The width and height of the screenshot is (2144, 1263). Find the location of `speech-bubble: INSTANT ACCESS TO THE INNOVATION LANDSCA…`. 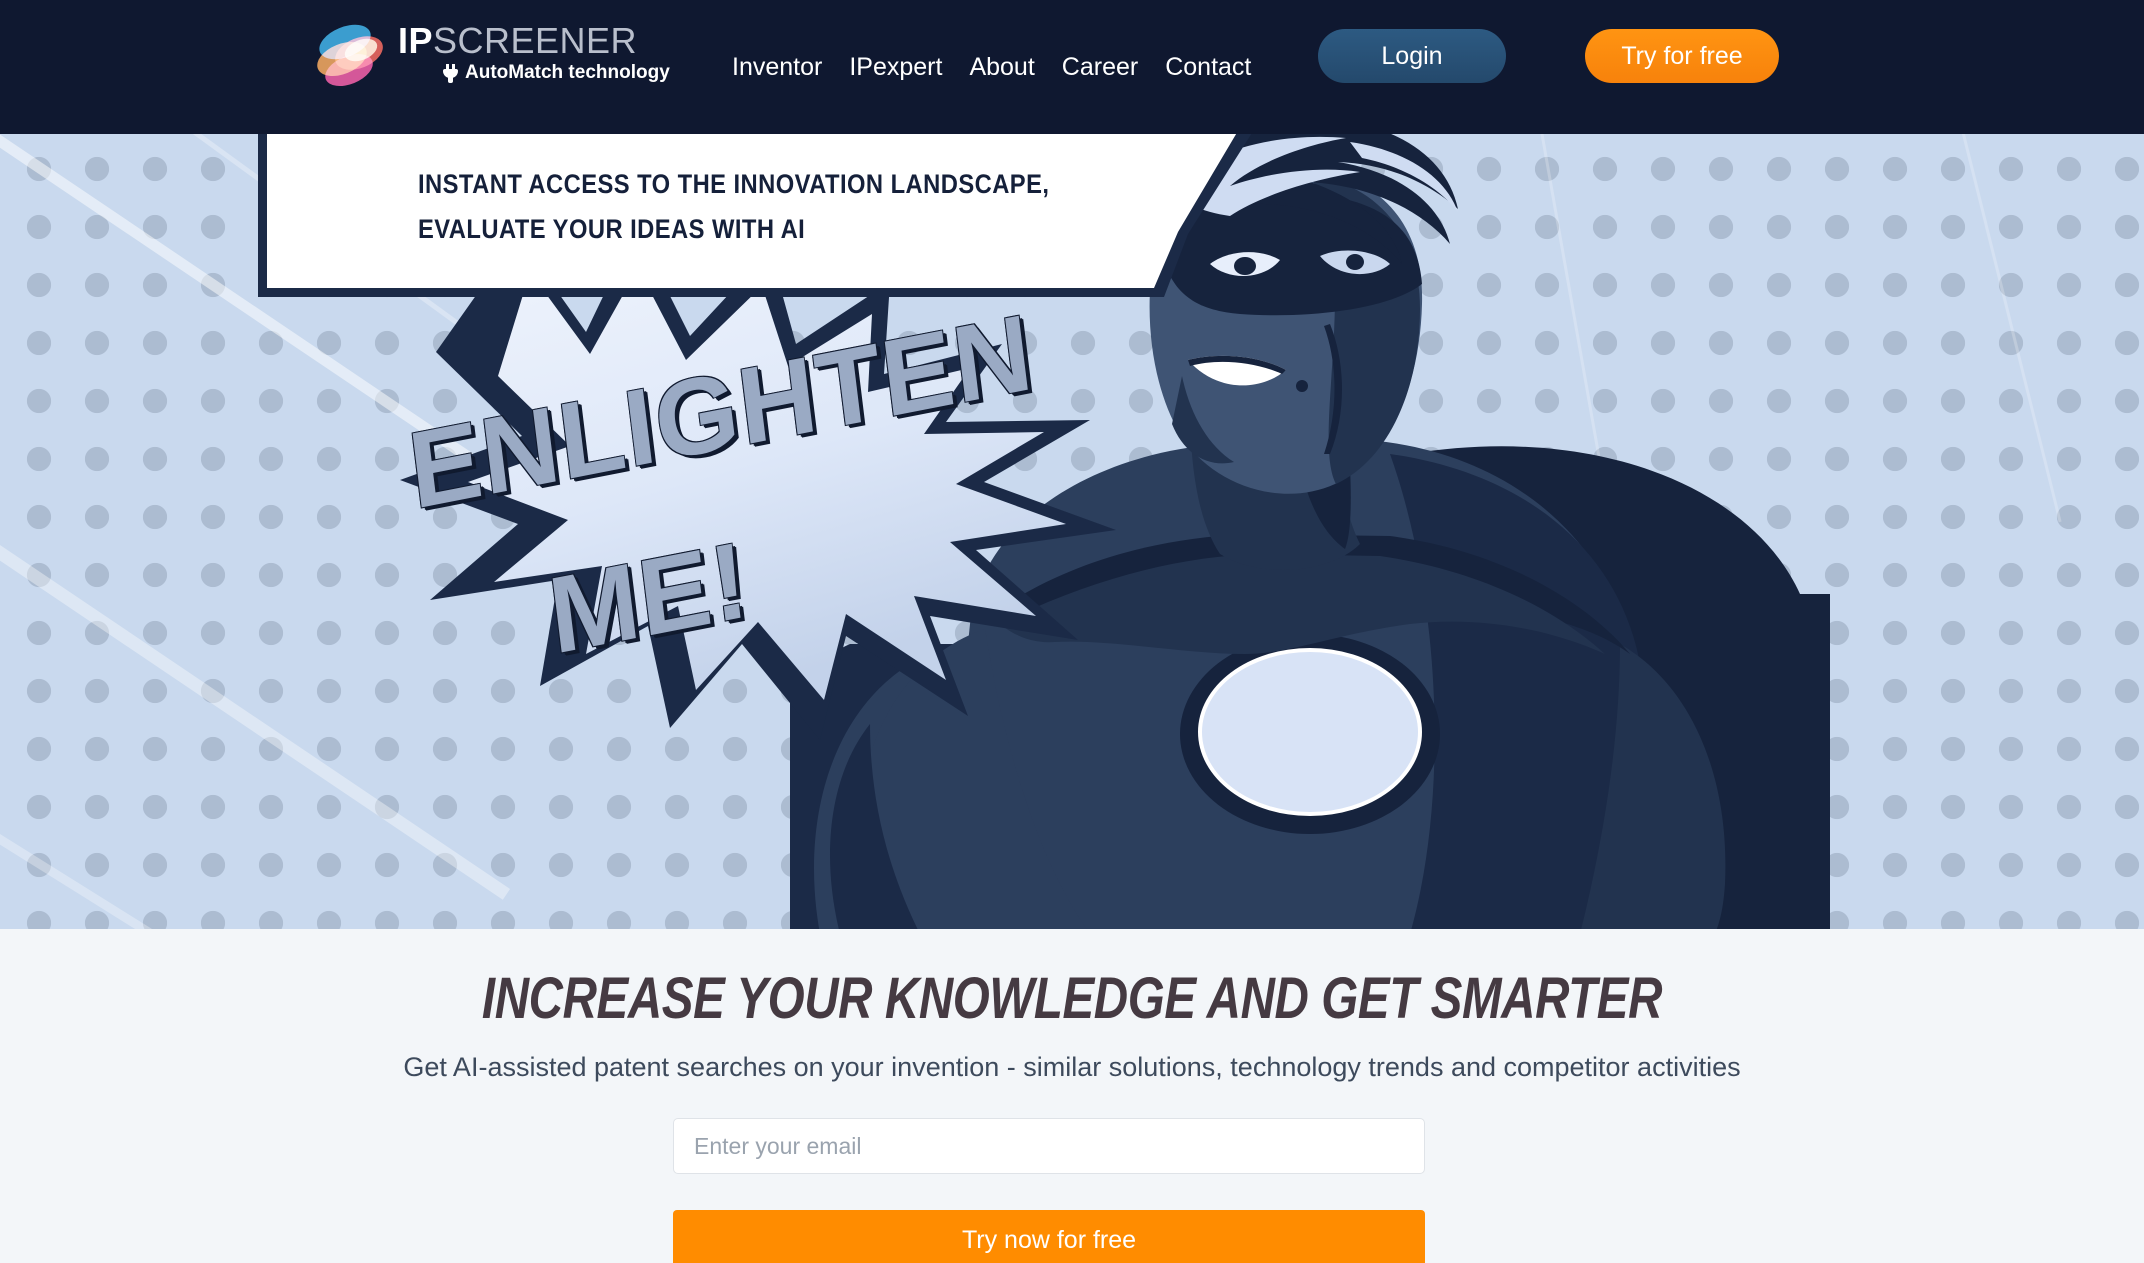

speech-bubble: INSTANT ACCESS TO THE INNOVATION LANDSCA… is located at coordinates (761, 216).